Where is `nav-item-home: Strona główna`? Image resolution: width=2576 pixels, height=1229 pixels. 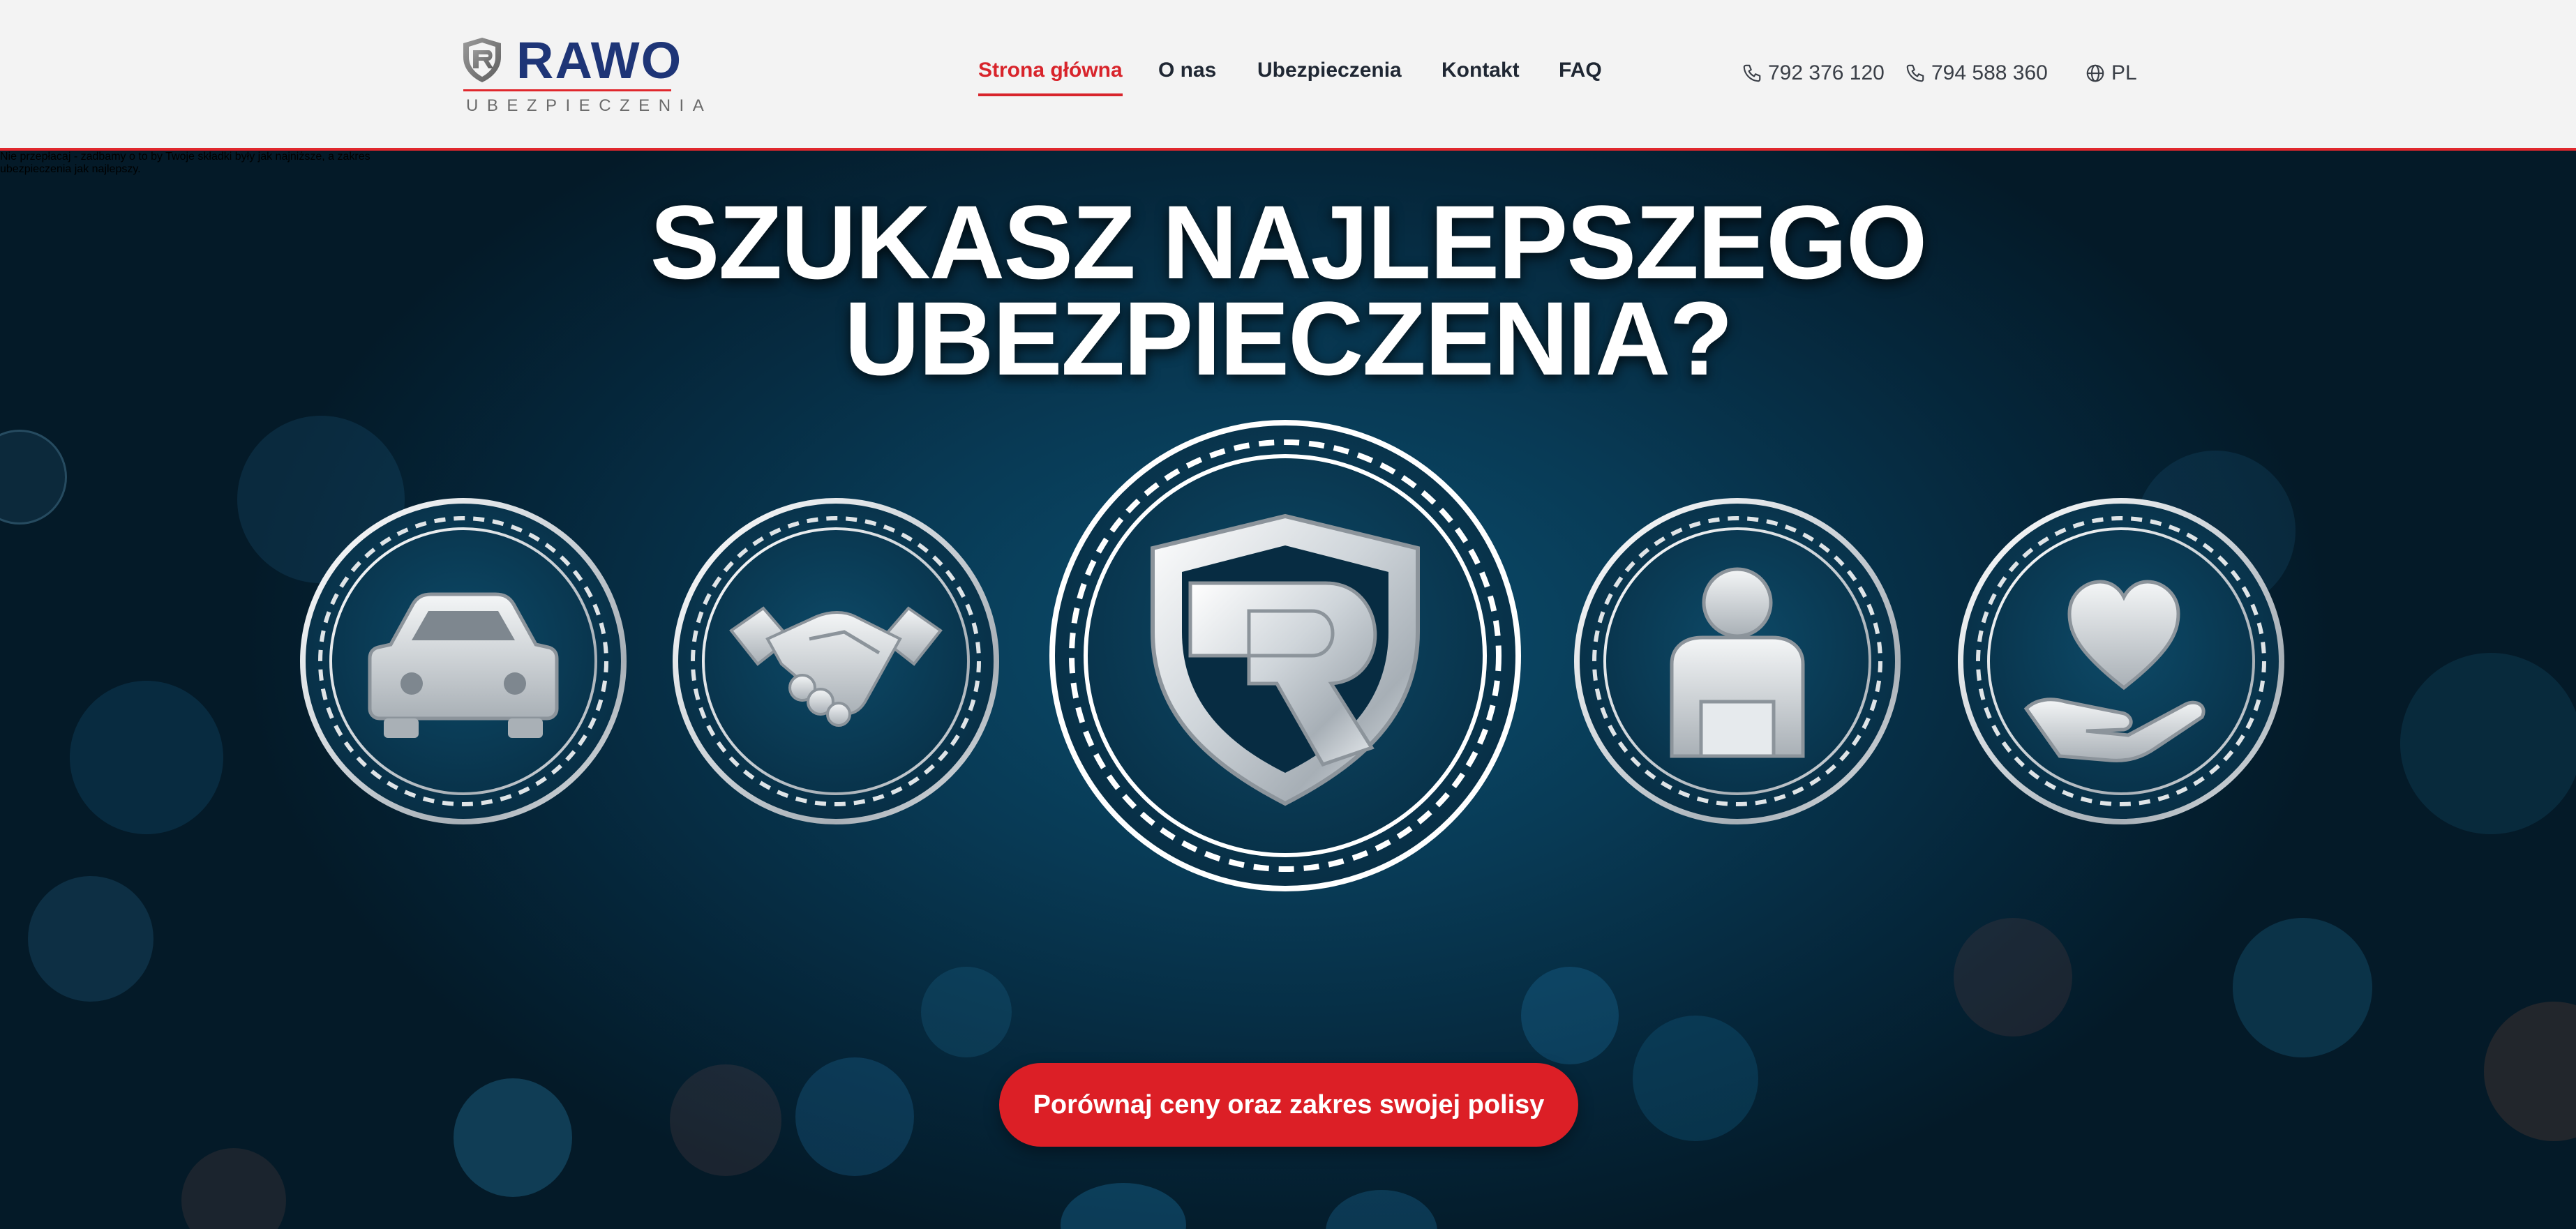
nav-item-home: Strona główna is located at coordinates (1050, 78).